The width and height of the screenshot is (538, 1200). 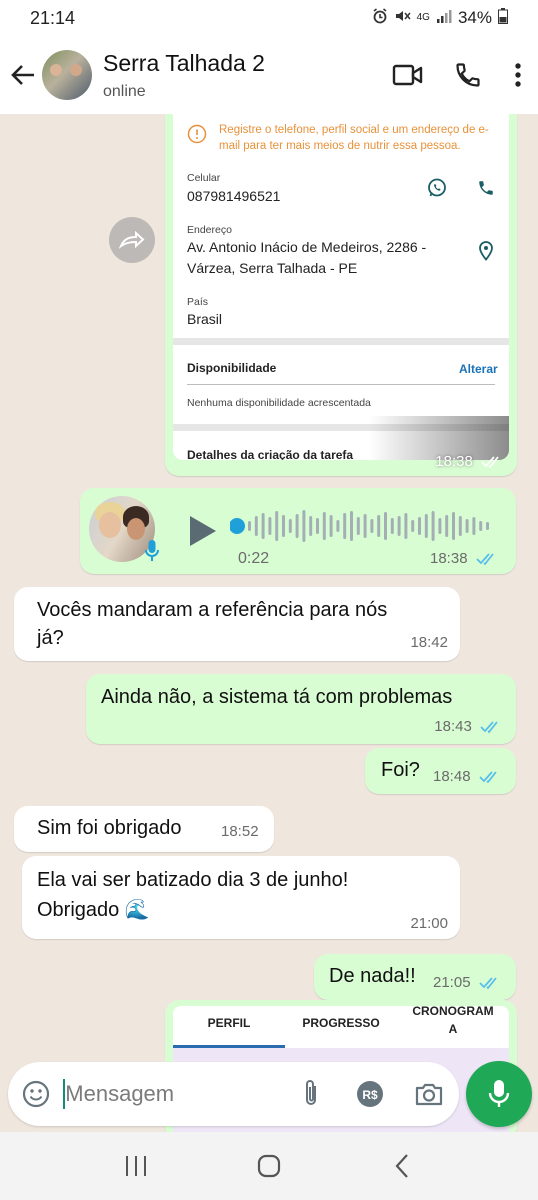 What do you see at coordinates (269, 18) in the screenshot?
I see `status-bar: 21:14 4G 34%` at bounding box center [269, 18].